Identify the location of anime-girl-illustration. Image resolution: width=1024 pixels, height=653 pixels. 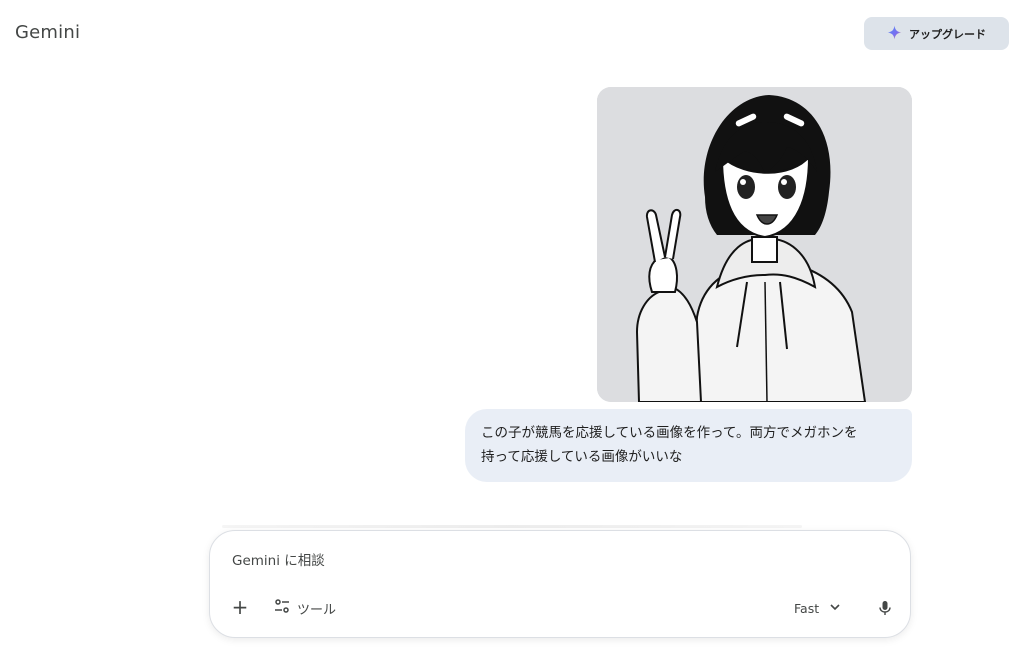
(754, 244).